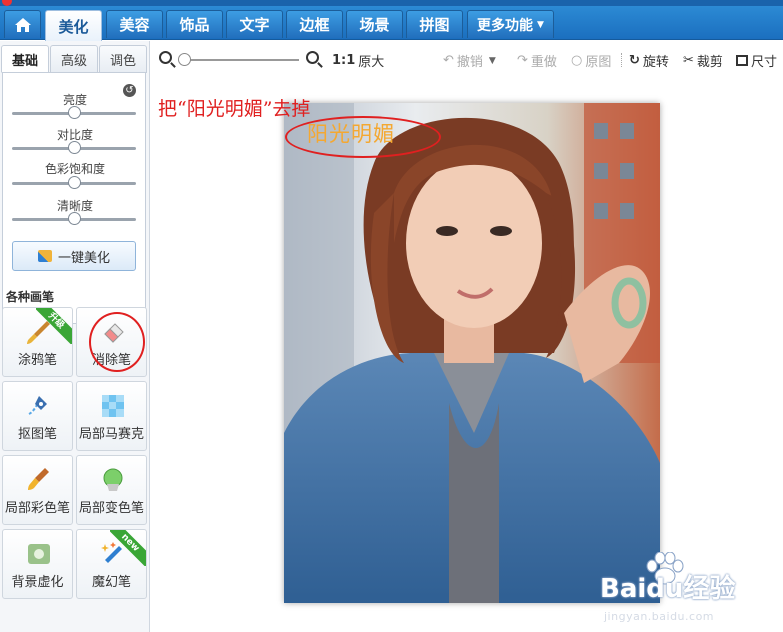 Image resolution: width=783 pixels, height=632 pixels. I want to click on annotation-instruction: 把“阳光明媚”去掉, so click(234, 109).